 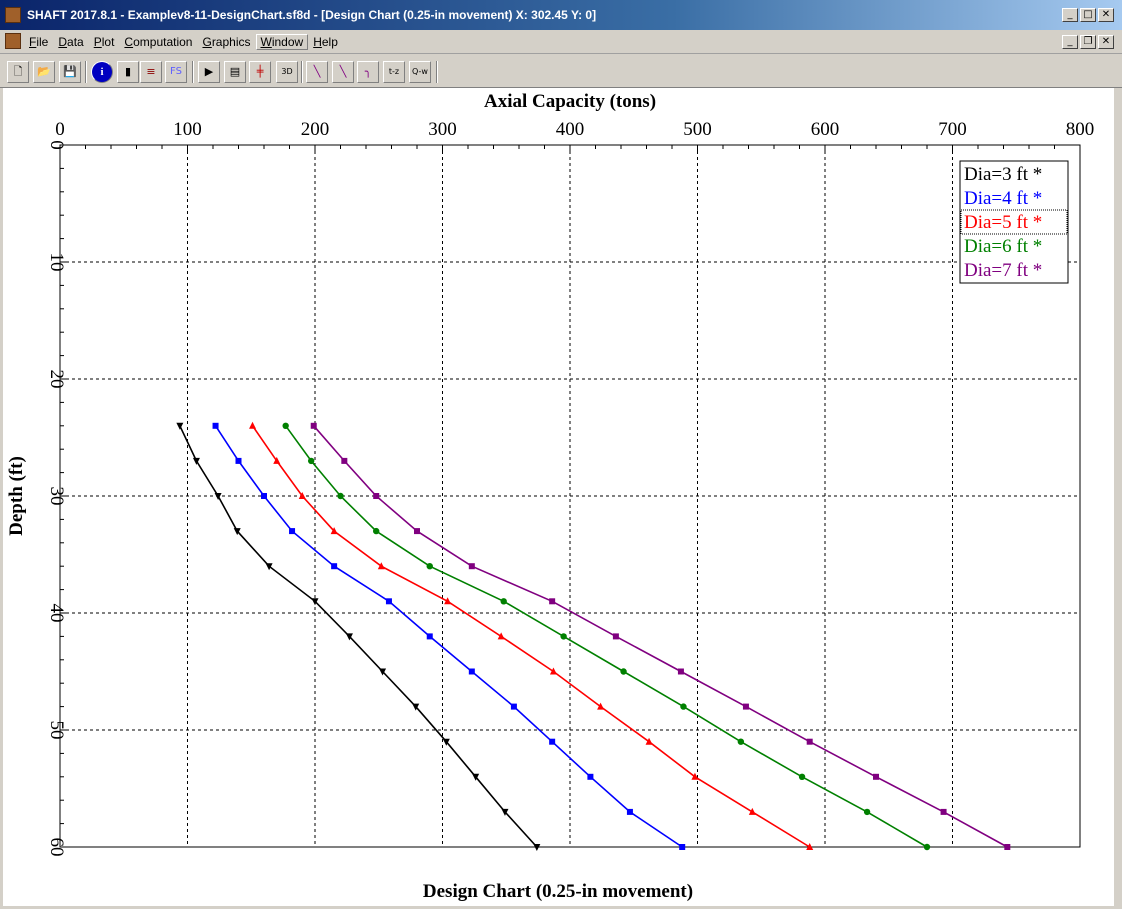 I want to click on x-tick-label: 200, so click(x=315, y=129).